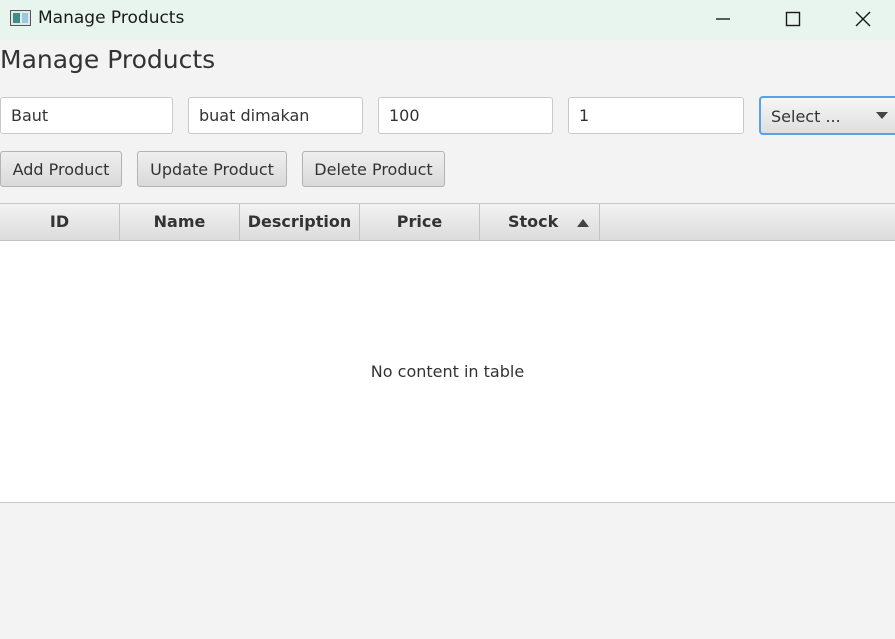 This screenshot has width=895, height=639. Describe the element at coordinates (447, 371) in the screenshot. I see `table-empty-message: No content in table` at that location.